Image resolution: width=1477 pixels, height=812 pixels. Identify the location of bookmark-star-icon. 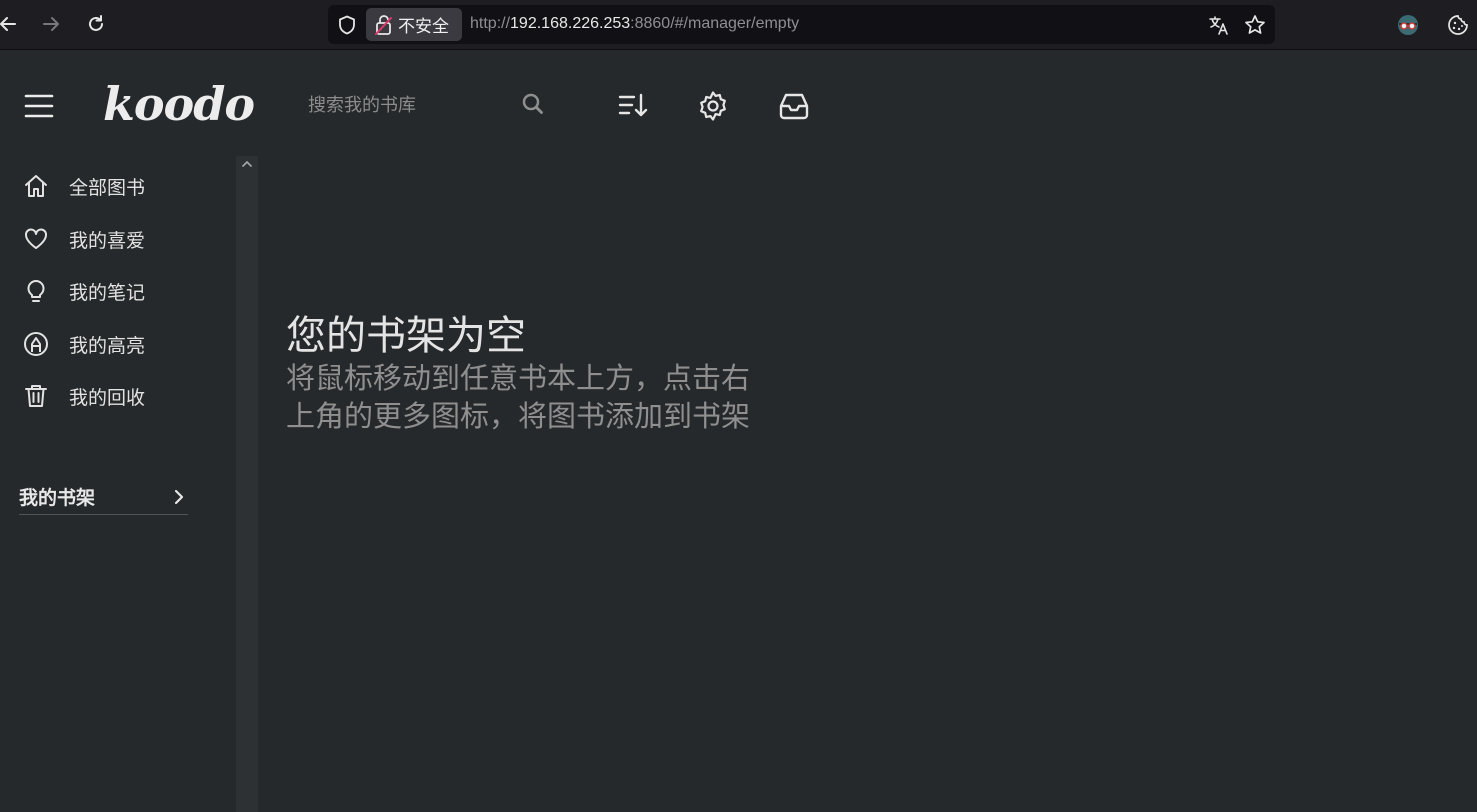
(1255, 25).